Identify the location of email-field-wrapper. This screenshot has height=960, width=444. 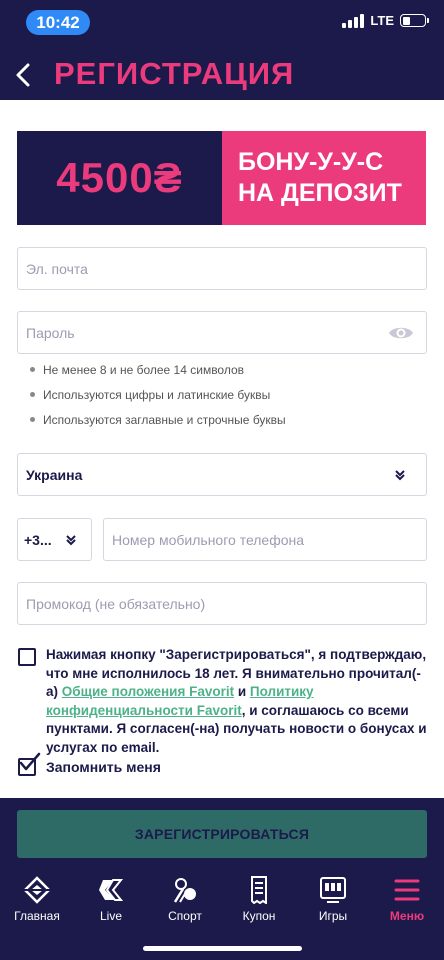
(222, 268).